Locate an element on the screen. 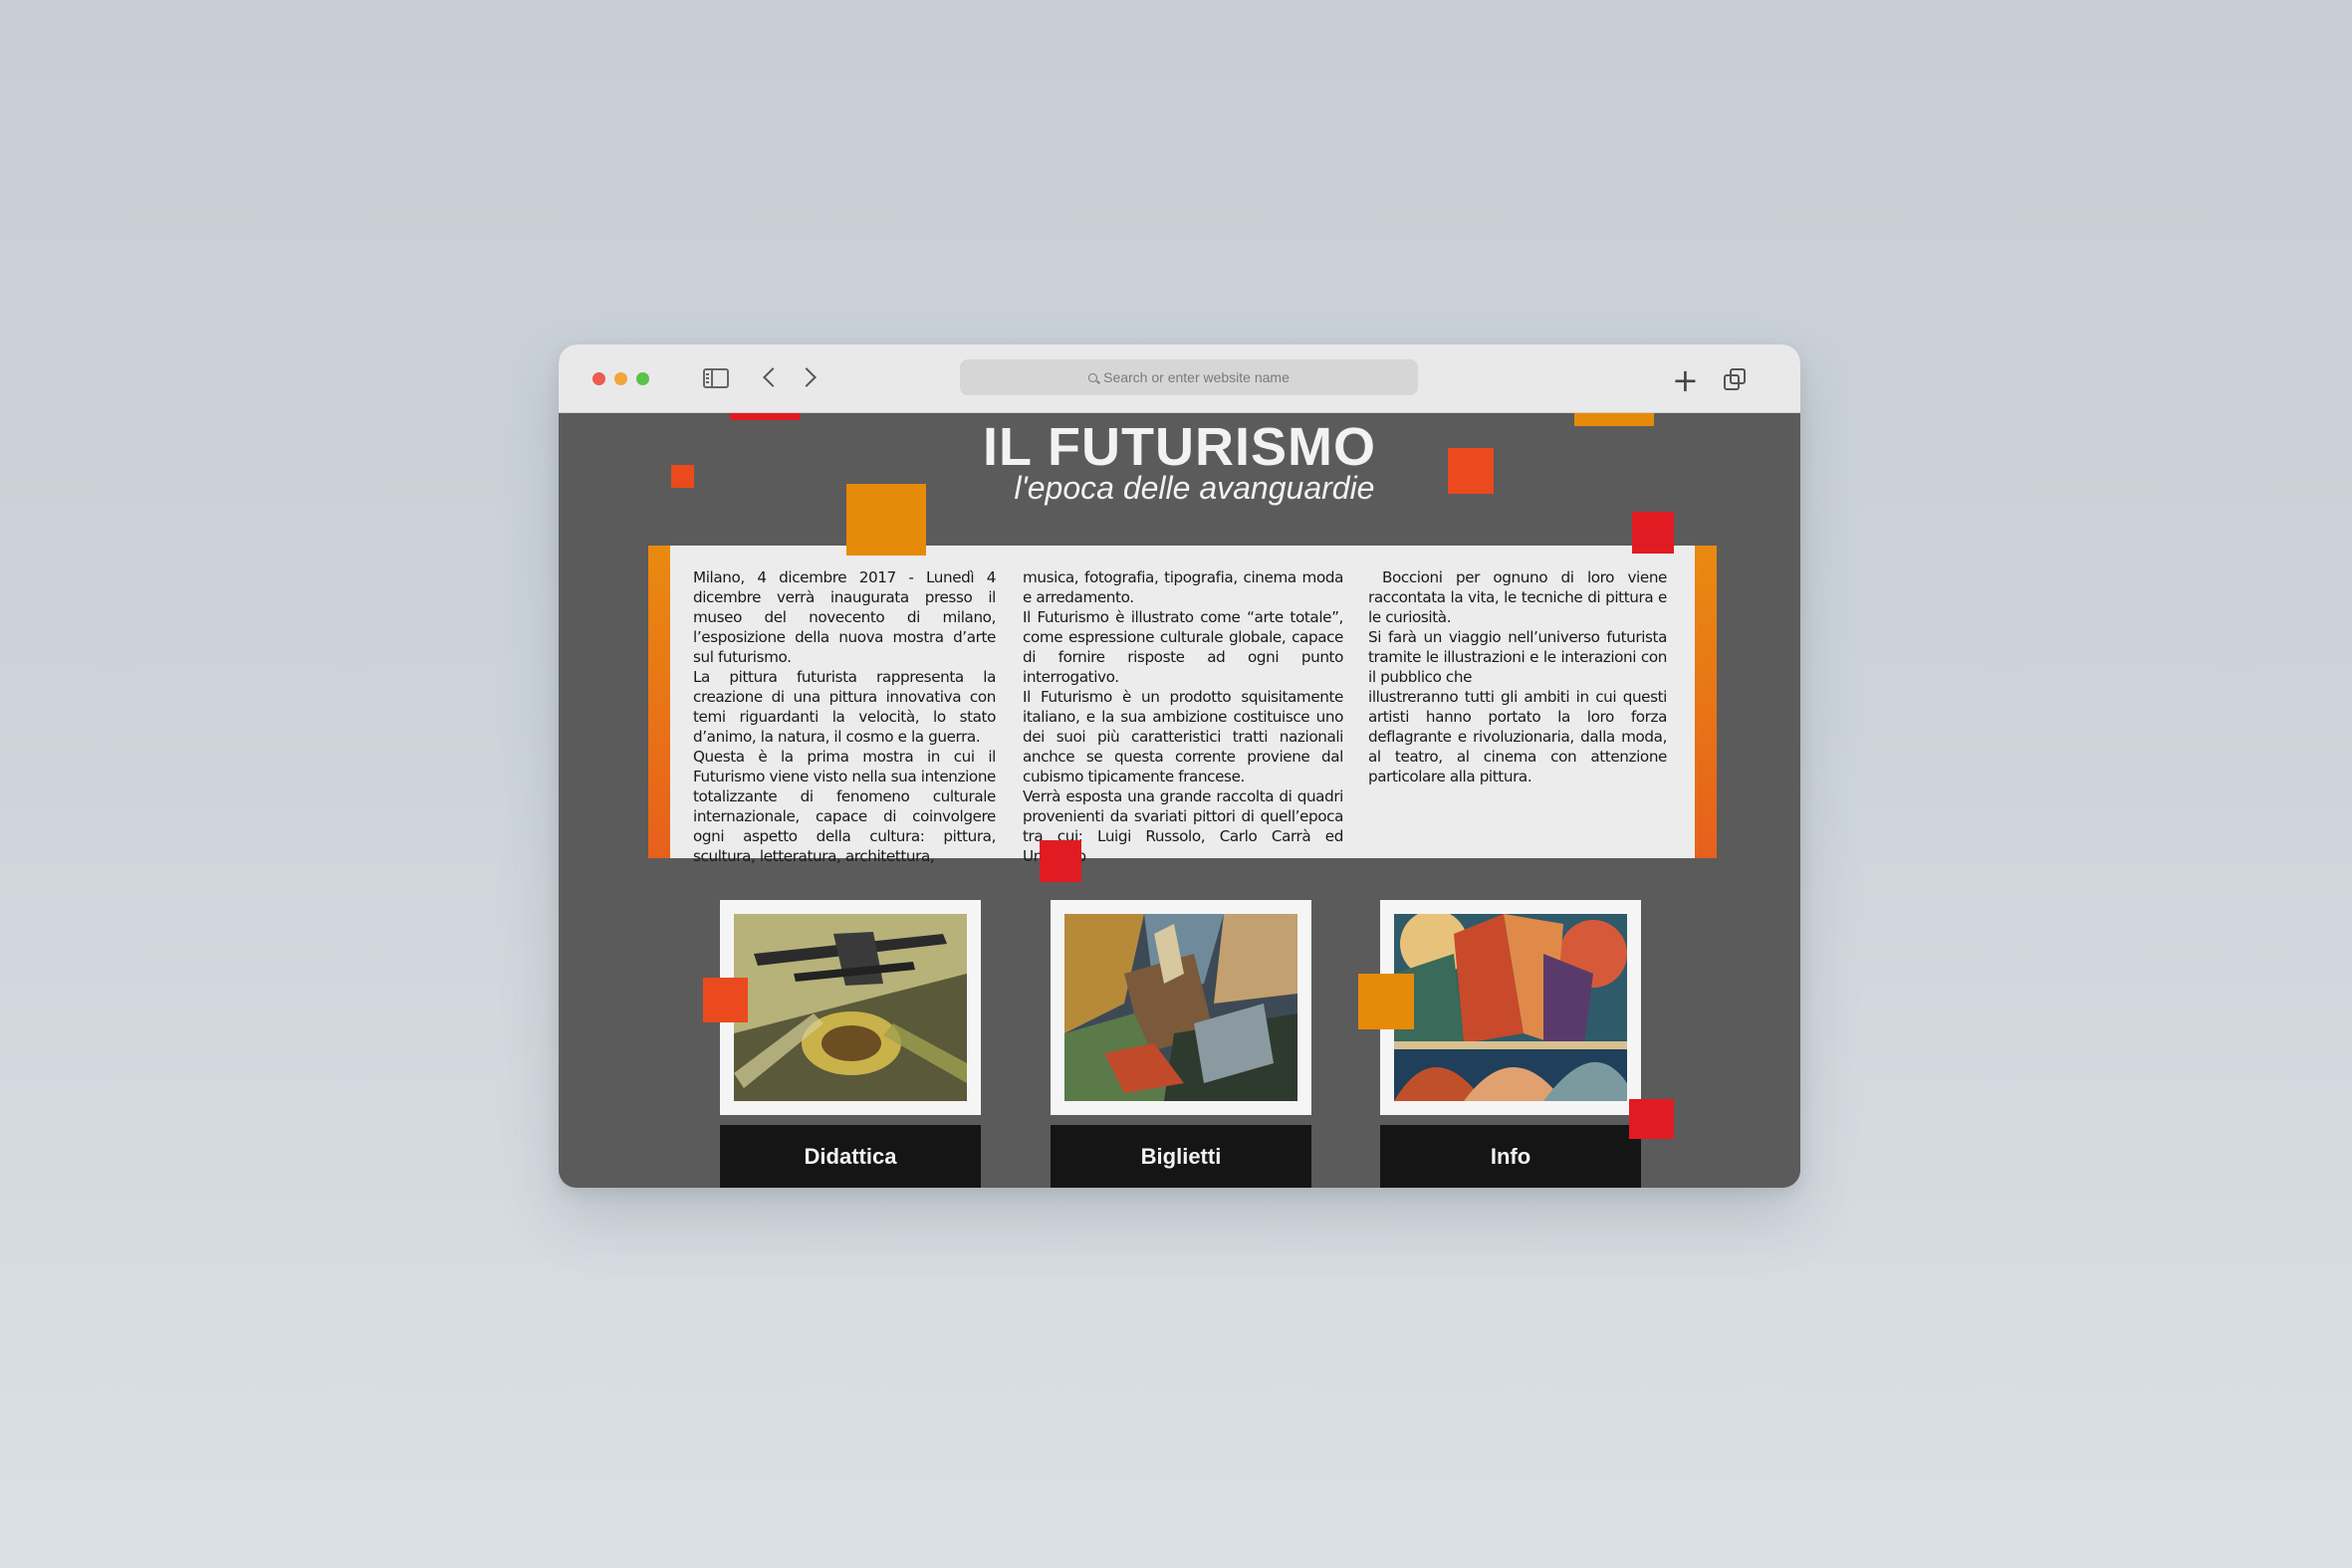 This screenshot has height=1568, width=2352. new-tab-plus-icon: + is located at coordinates (1685, 380).